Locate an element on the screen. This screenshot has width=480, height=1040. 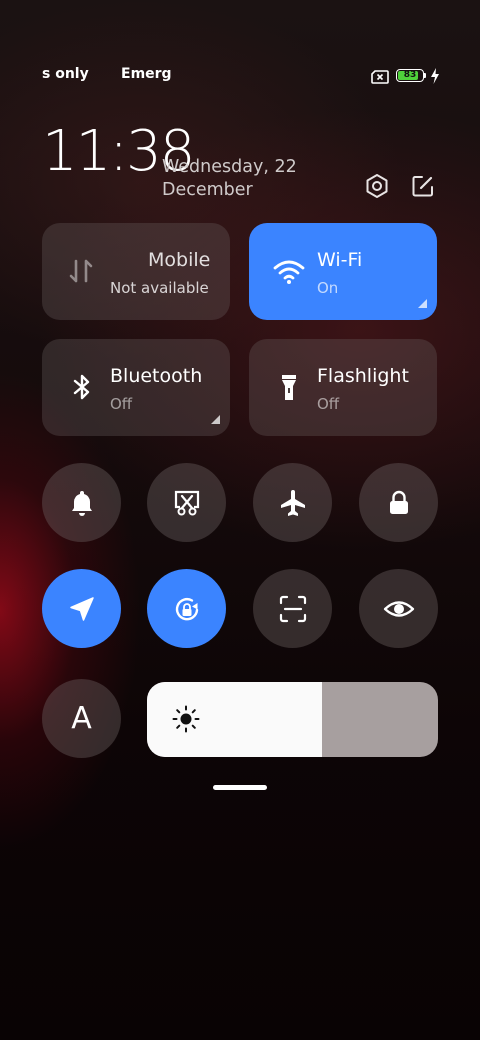
location-toggle is located at coordinates (81, 608).